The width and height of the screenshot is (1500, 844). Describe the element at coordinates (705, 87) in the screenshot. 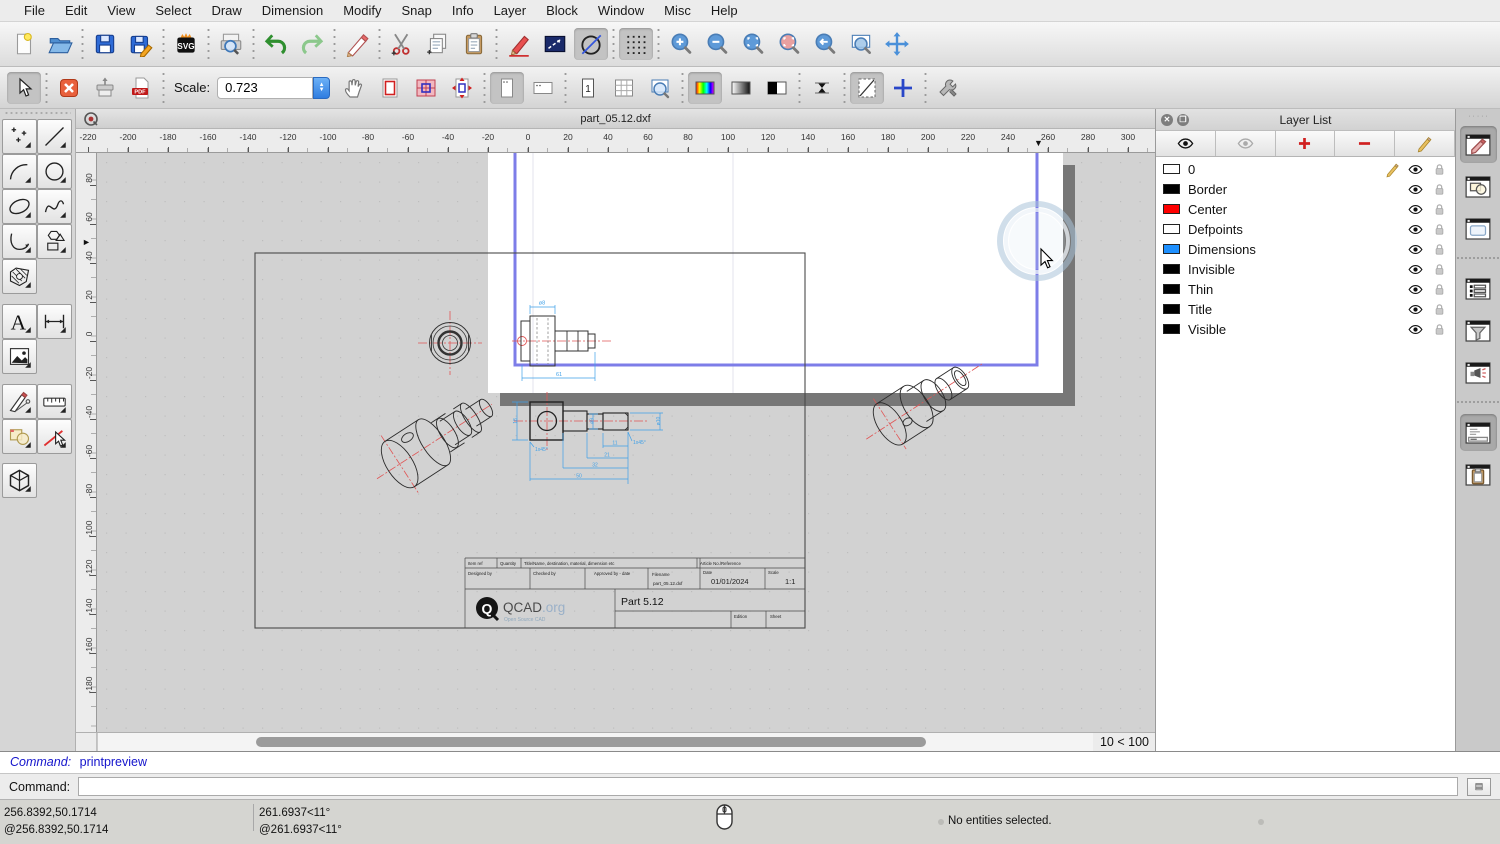

I see `color-full-button` at that location.